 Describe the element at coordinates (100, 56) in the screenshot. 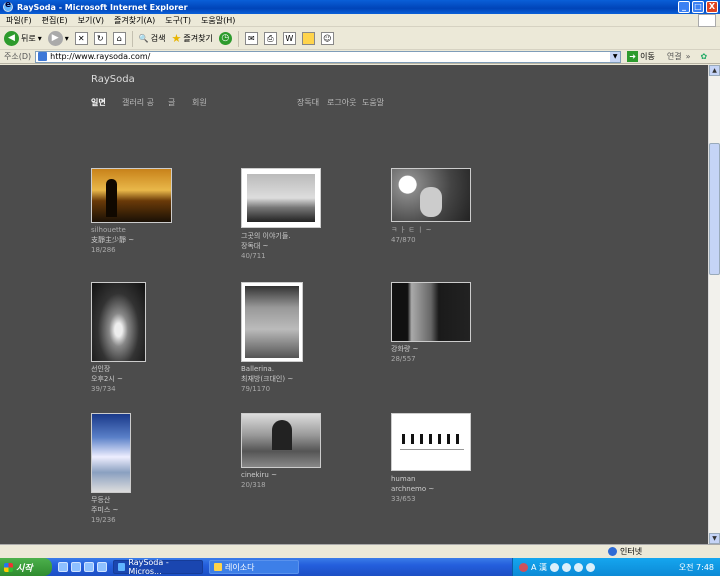

I see `address-url: http://www.raysoda.com/` at that location.